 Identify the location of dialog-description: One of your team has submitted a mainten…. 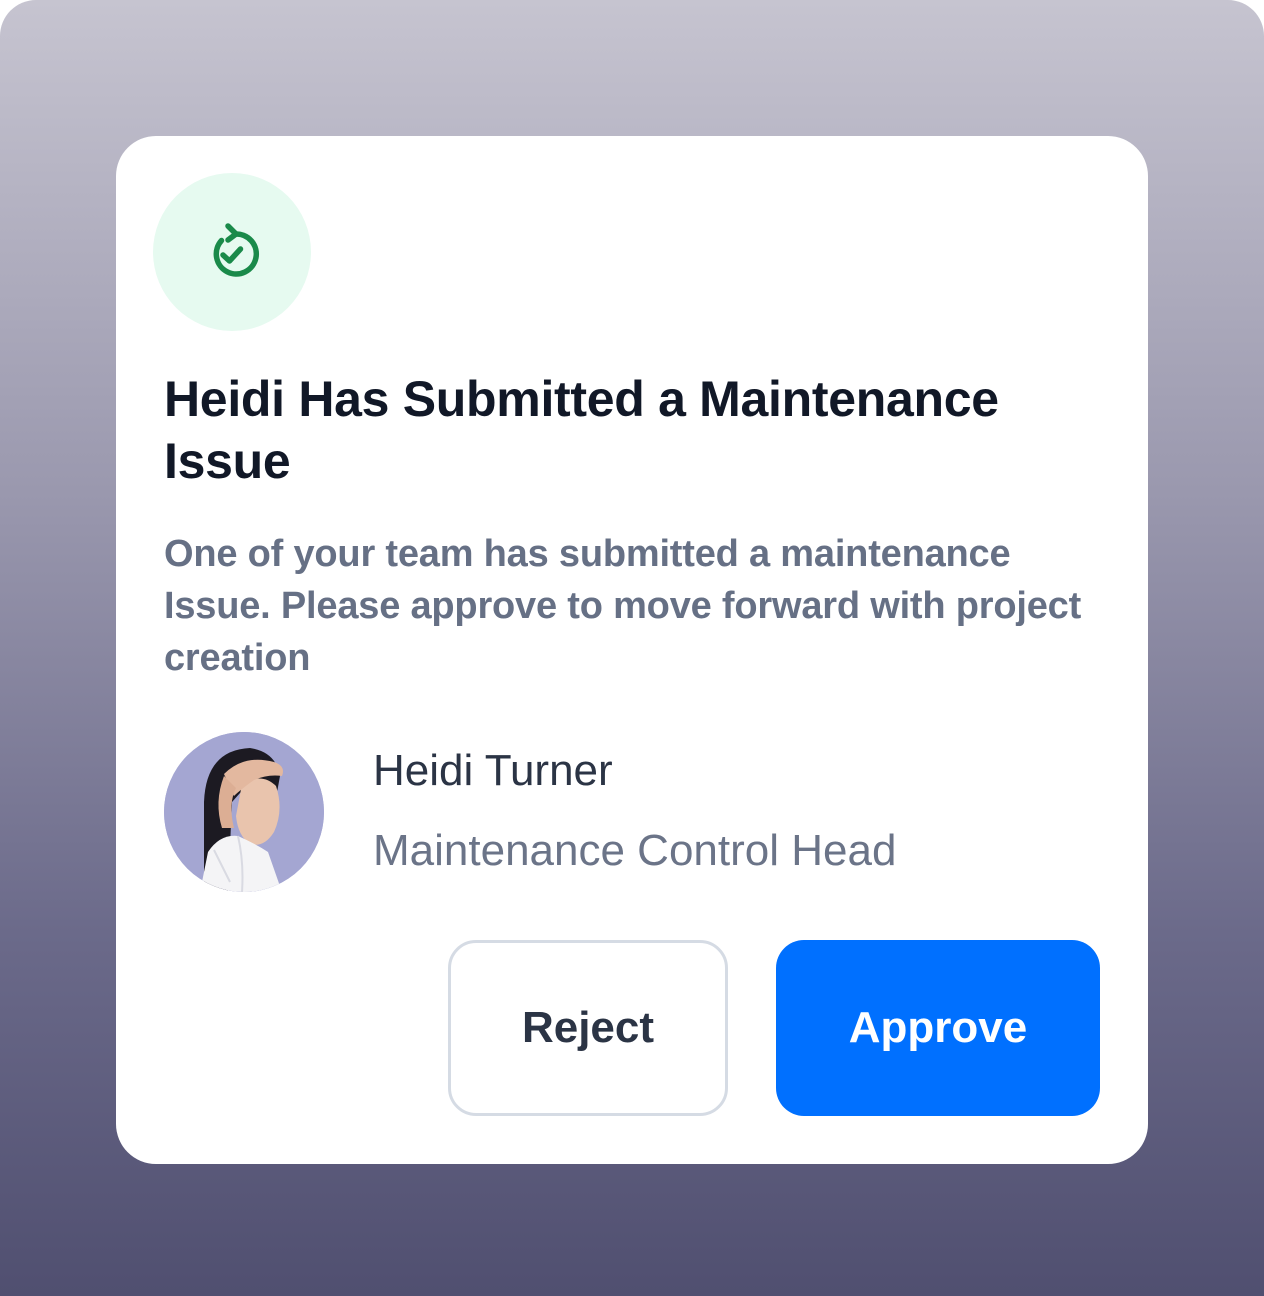
(623, 606).